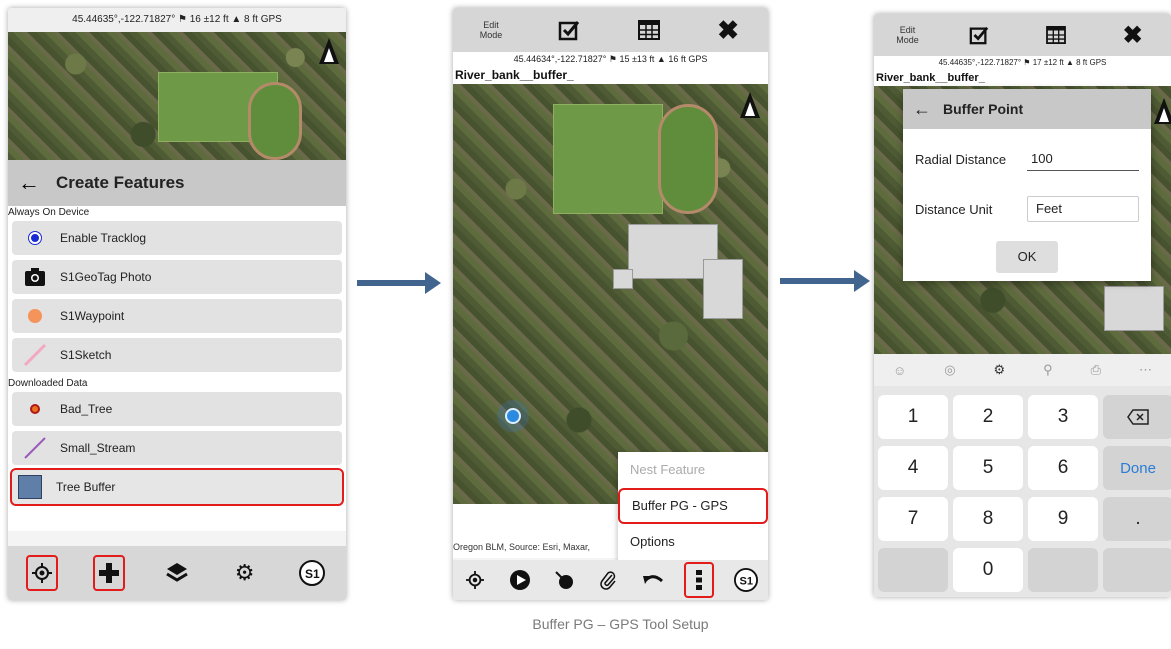  Describe the element at coordinates (688, 159) in the screenshot. I see `track-shape` at that location.